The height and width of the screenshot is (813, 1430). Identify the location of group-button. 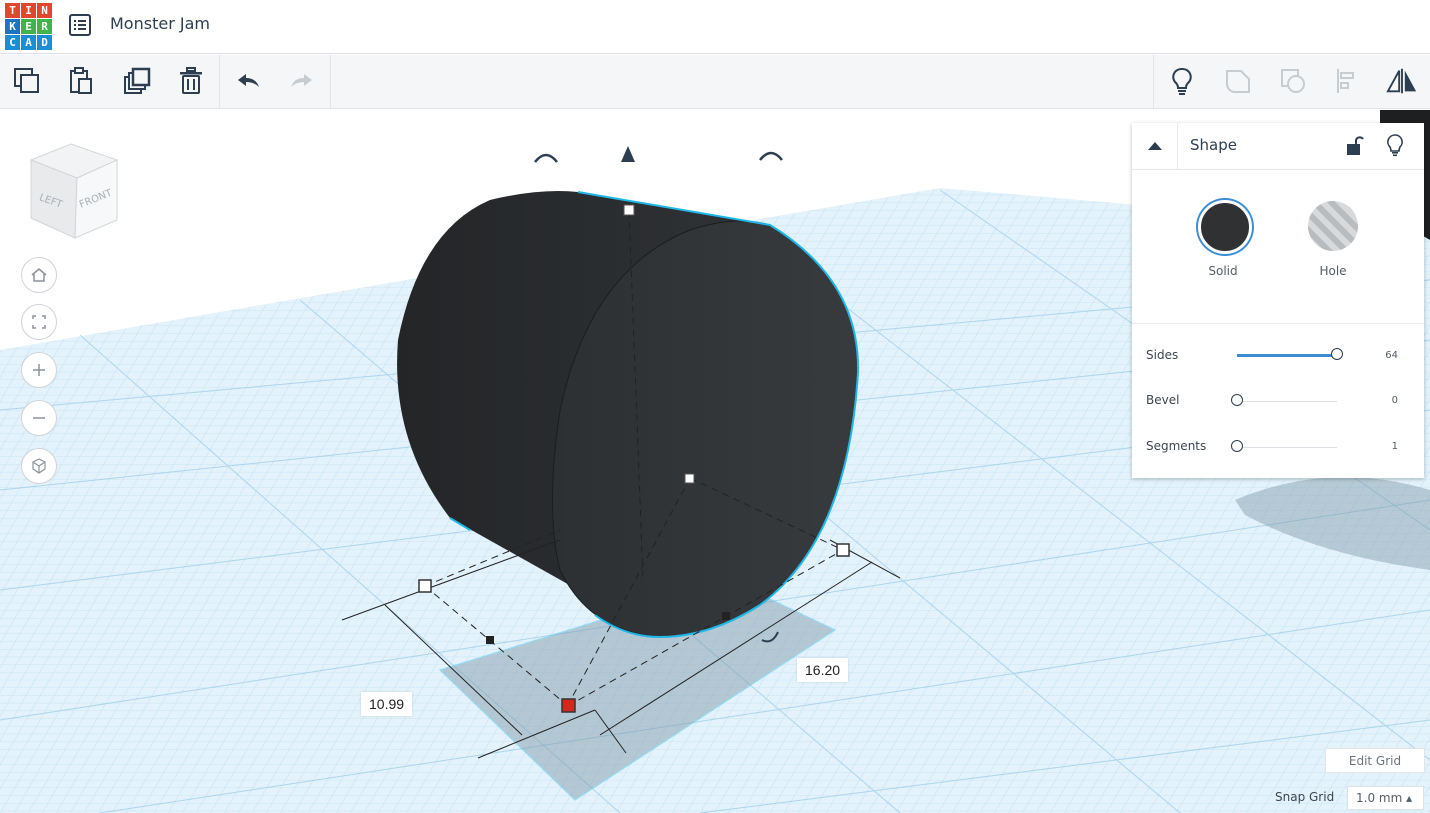
(1238, 81).